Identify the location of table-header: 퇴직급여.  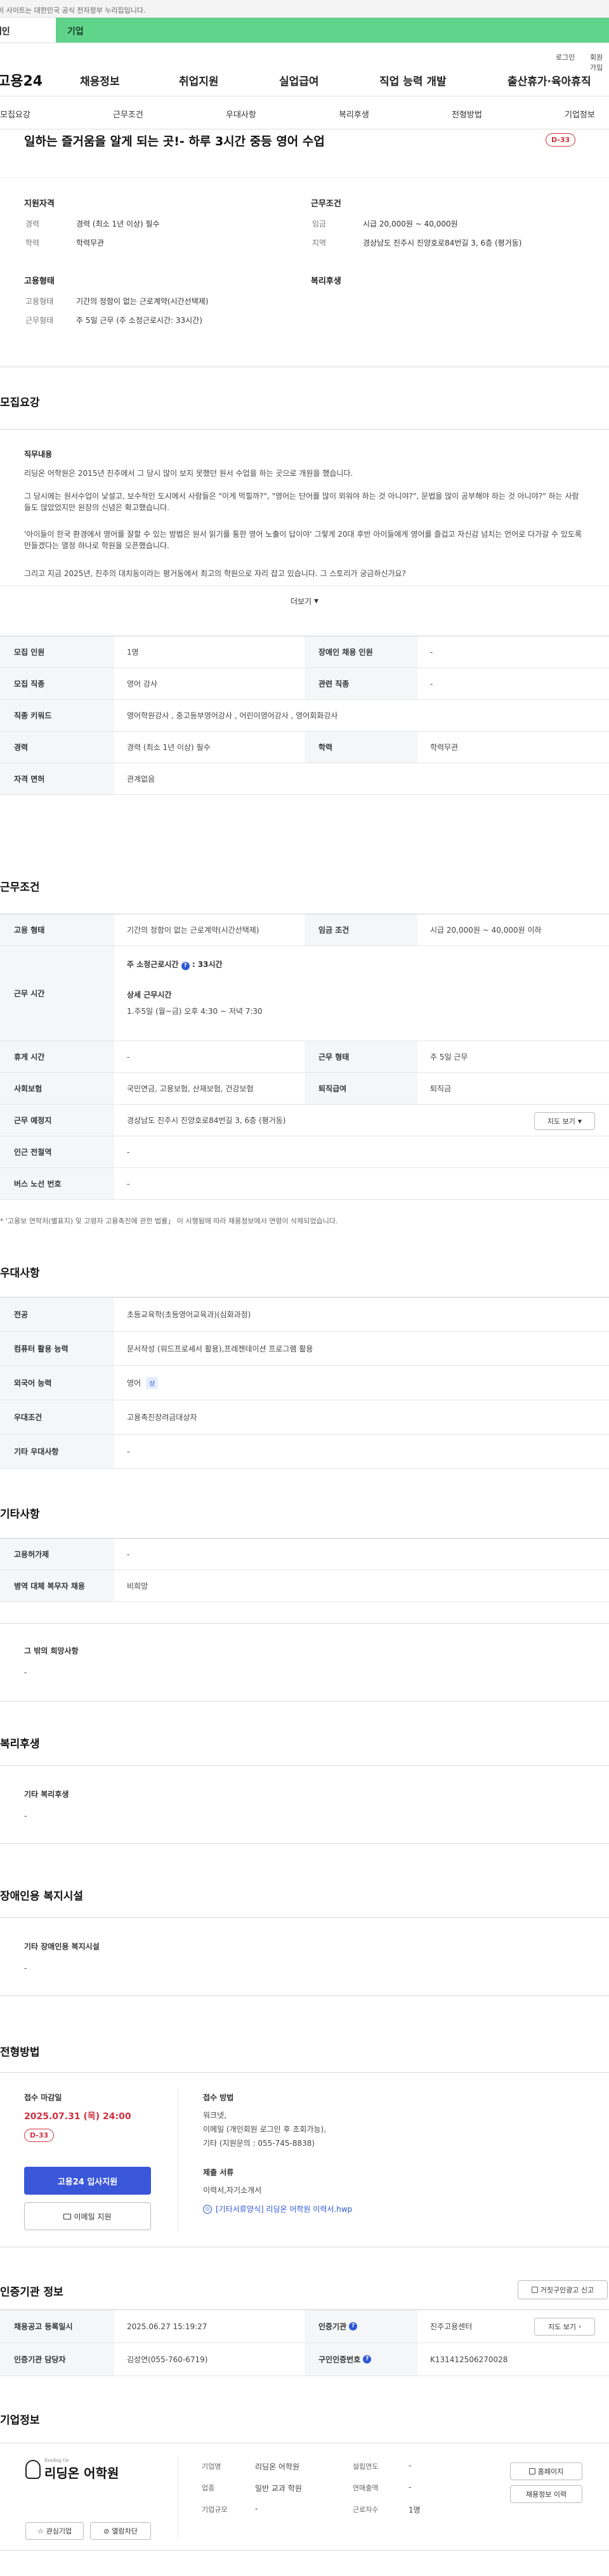
(361, 1088).